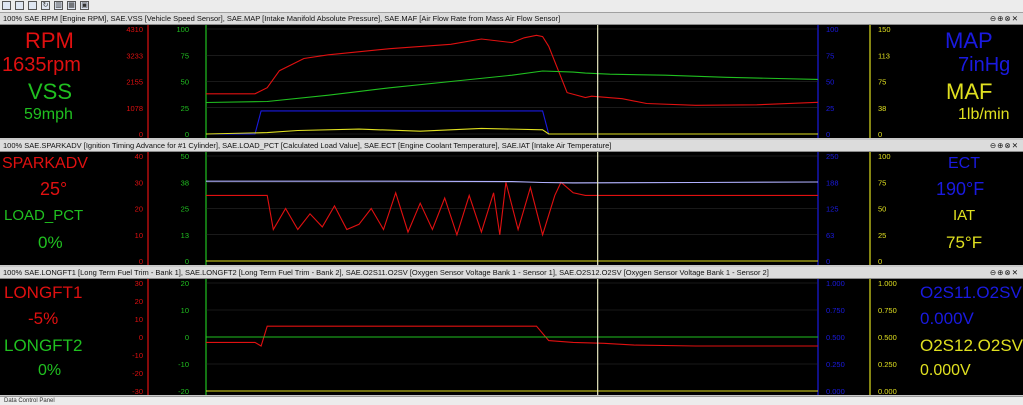 Image resolution: width=1023 pixels, height=405 pixels. Describe the element at coordinates (830, 235) in the screenshot. I see `tick-label: 63` at that location.